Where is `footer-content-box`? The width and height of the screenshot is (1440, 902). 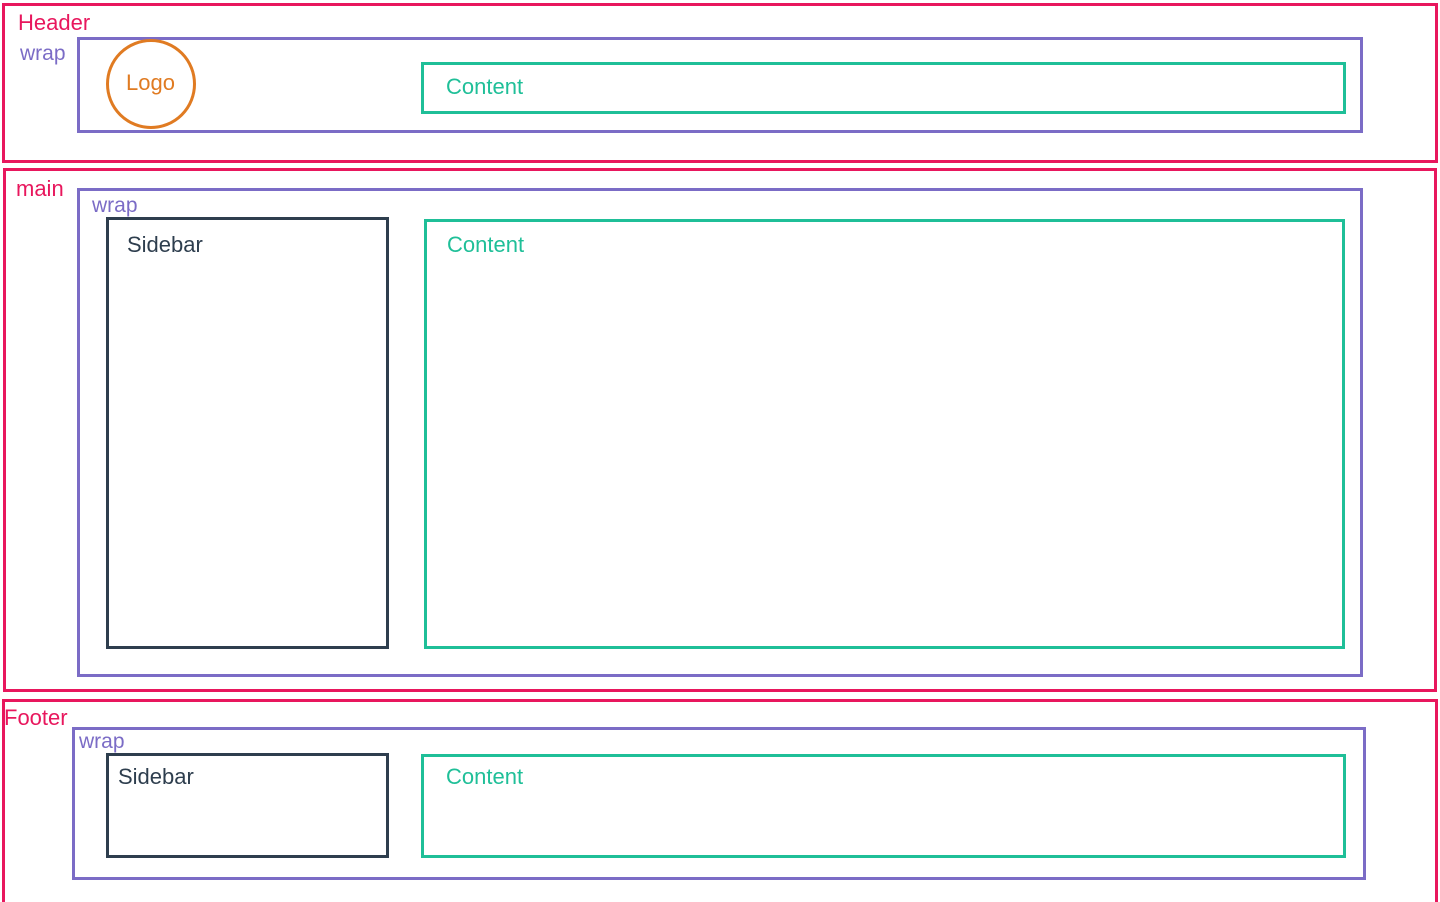 footer-content-box is located at coordinates (883, 806).